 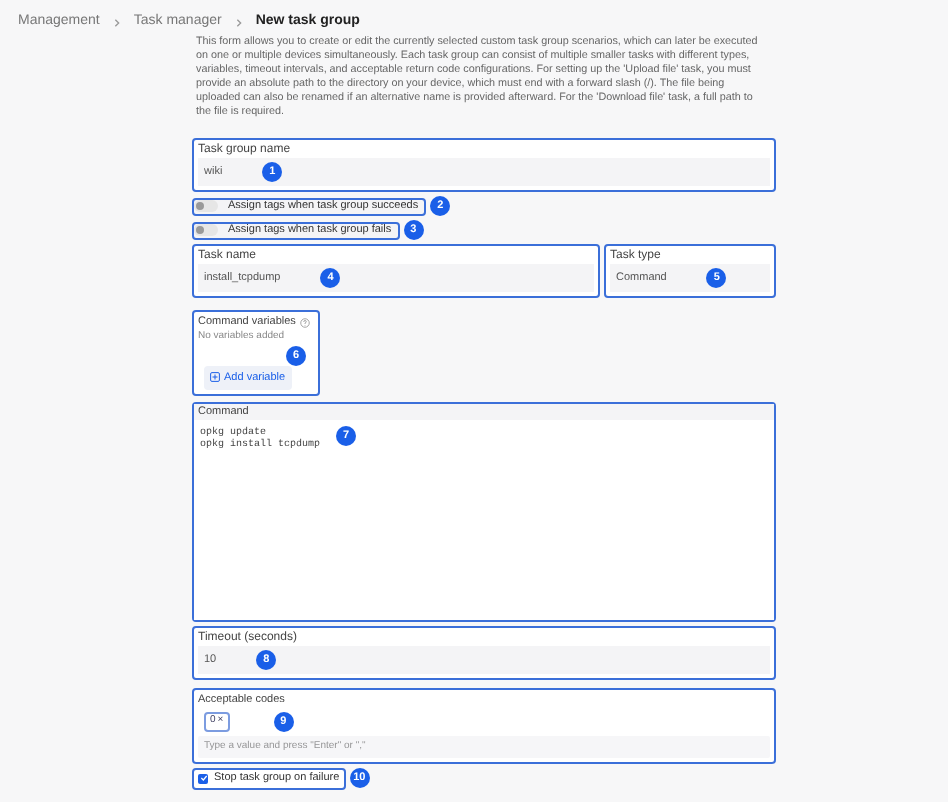 I want to click on plus-icon, so click(x=215, y=377).